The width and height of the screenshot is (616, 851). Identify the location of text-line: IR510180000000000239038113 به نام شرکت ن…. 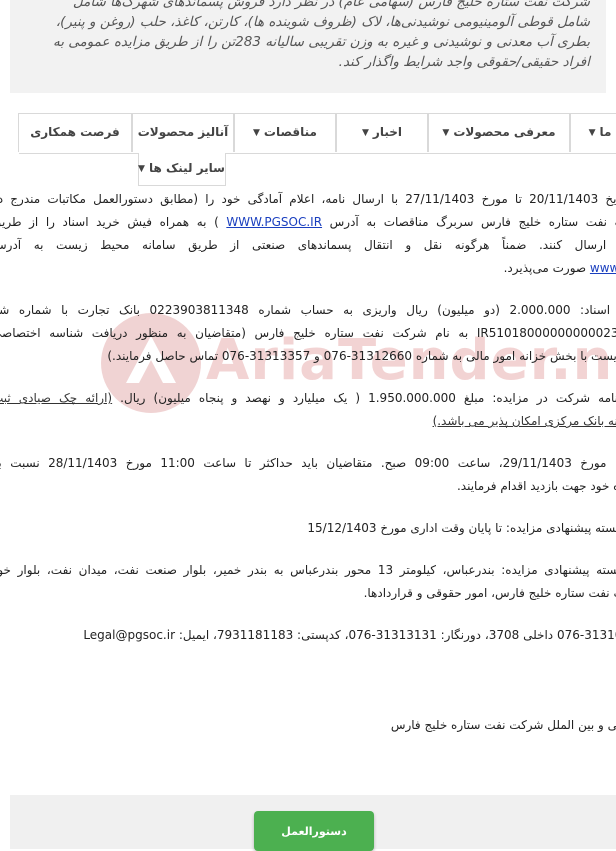
(308, 333).